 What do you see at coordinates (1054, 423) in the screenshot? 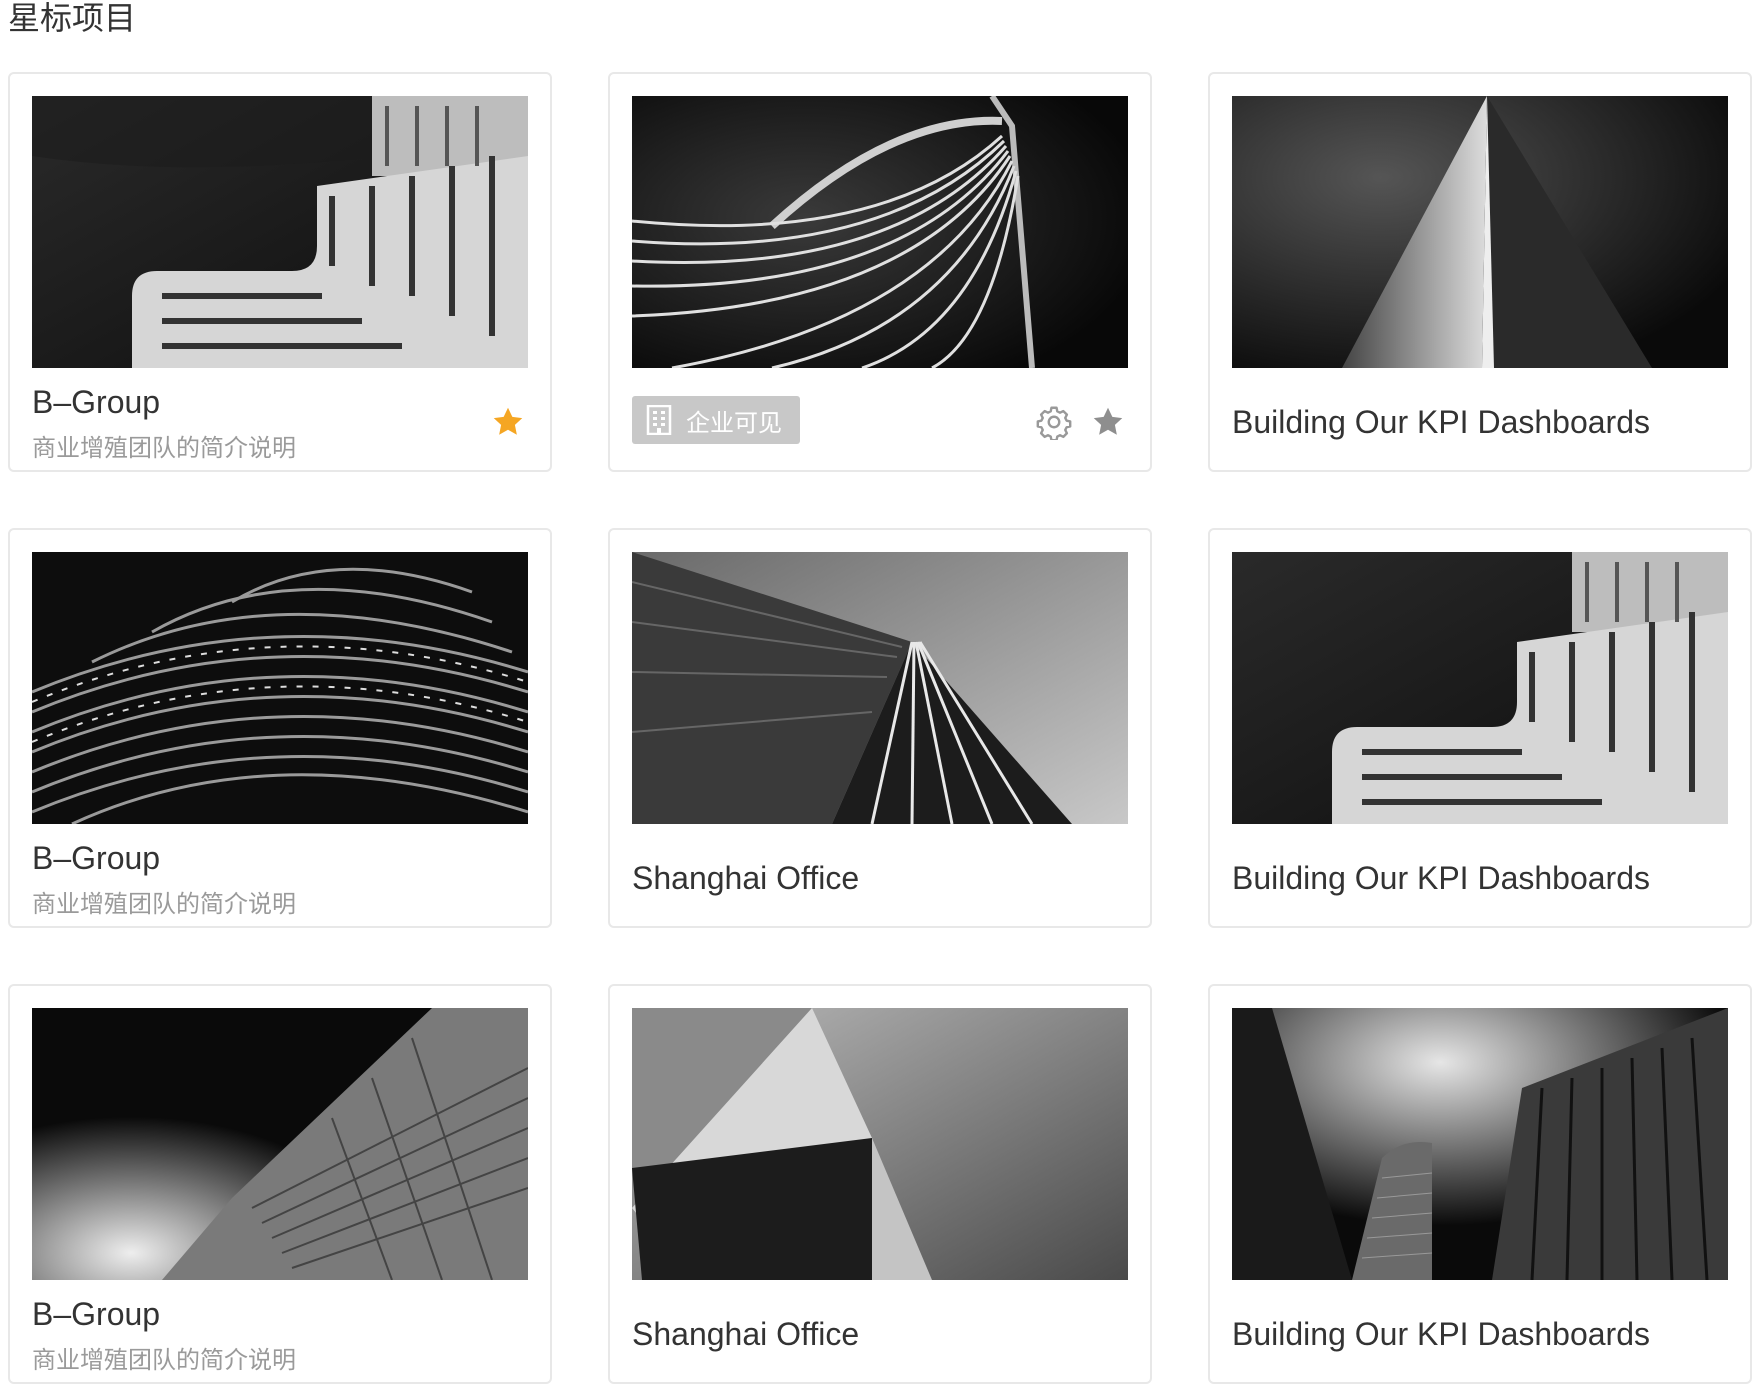
I see `gear-icon` at bounding box center [1054, 423].